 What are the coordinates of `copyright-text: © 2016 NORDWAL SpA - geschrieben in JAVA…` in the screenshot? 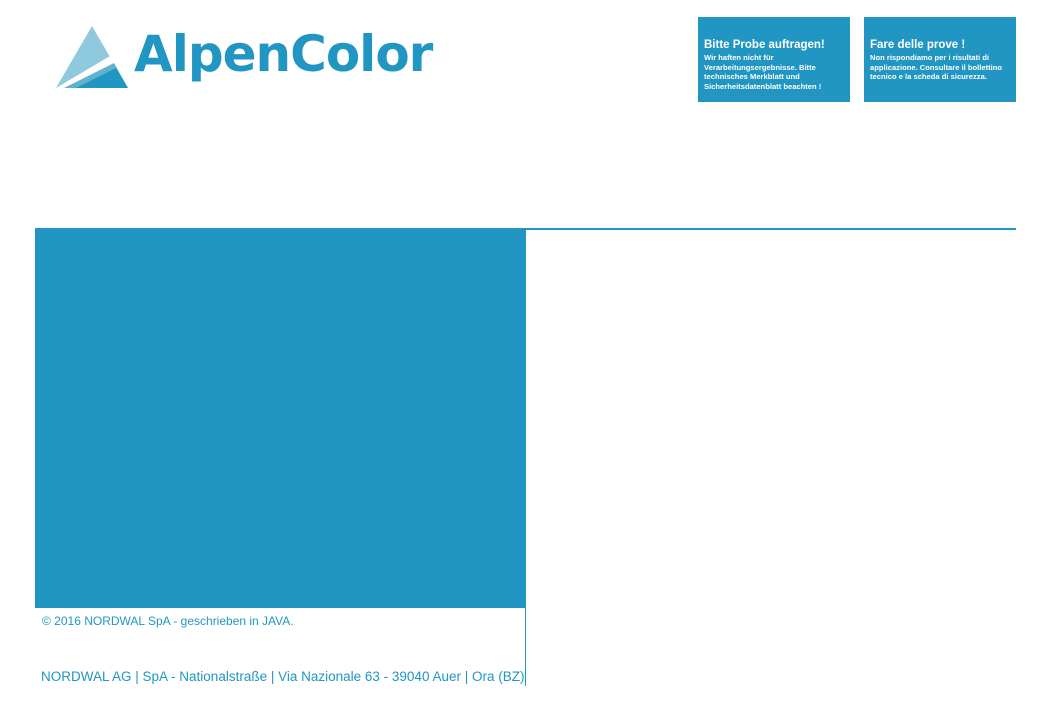 It's located at (168, 621).